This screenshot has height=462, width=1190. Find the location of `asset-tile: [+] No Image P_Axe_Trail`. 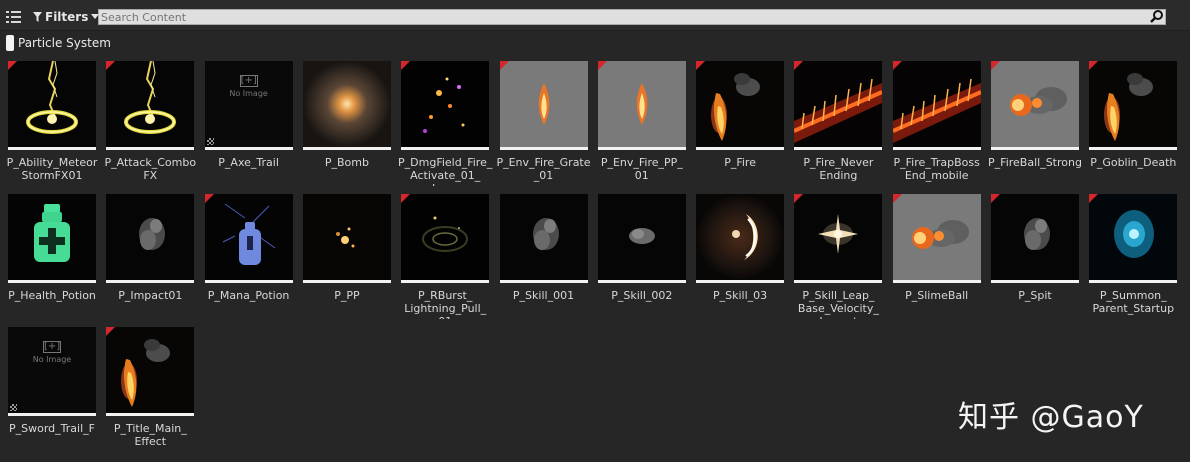

asset-tile: [+] No Image P_Axe_Trail is located at coordinates (248, 124).